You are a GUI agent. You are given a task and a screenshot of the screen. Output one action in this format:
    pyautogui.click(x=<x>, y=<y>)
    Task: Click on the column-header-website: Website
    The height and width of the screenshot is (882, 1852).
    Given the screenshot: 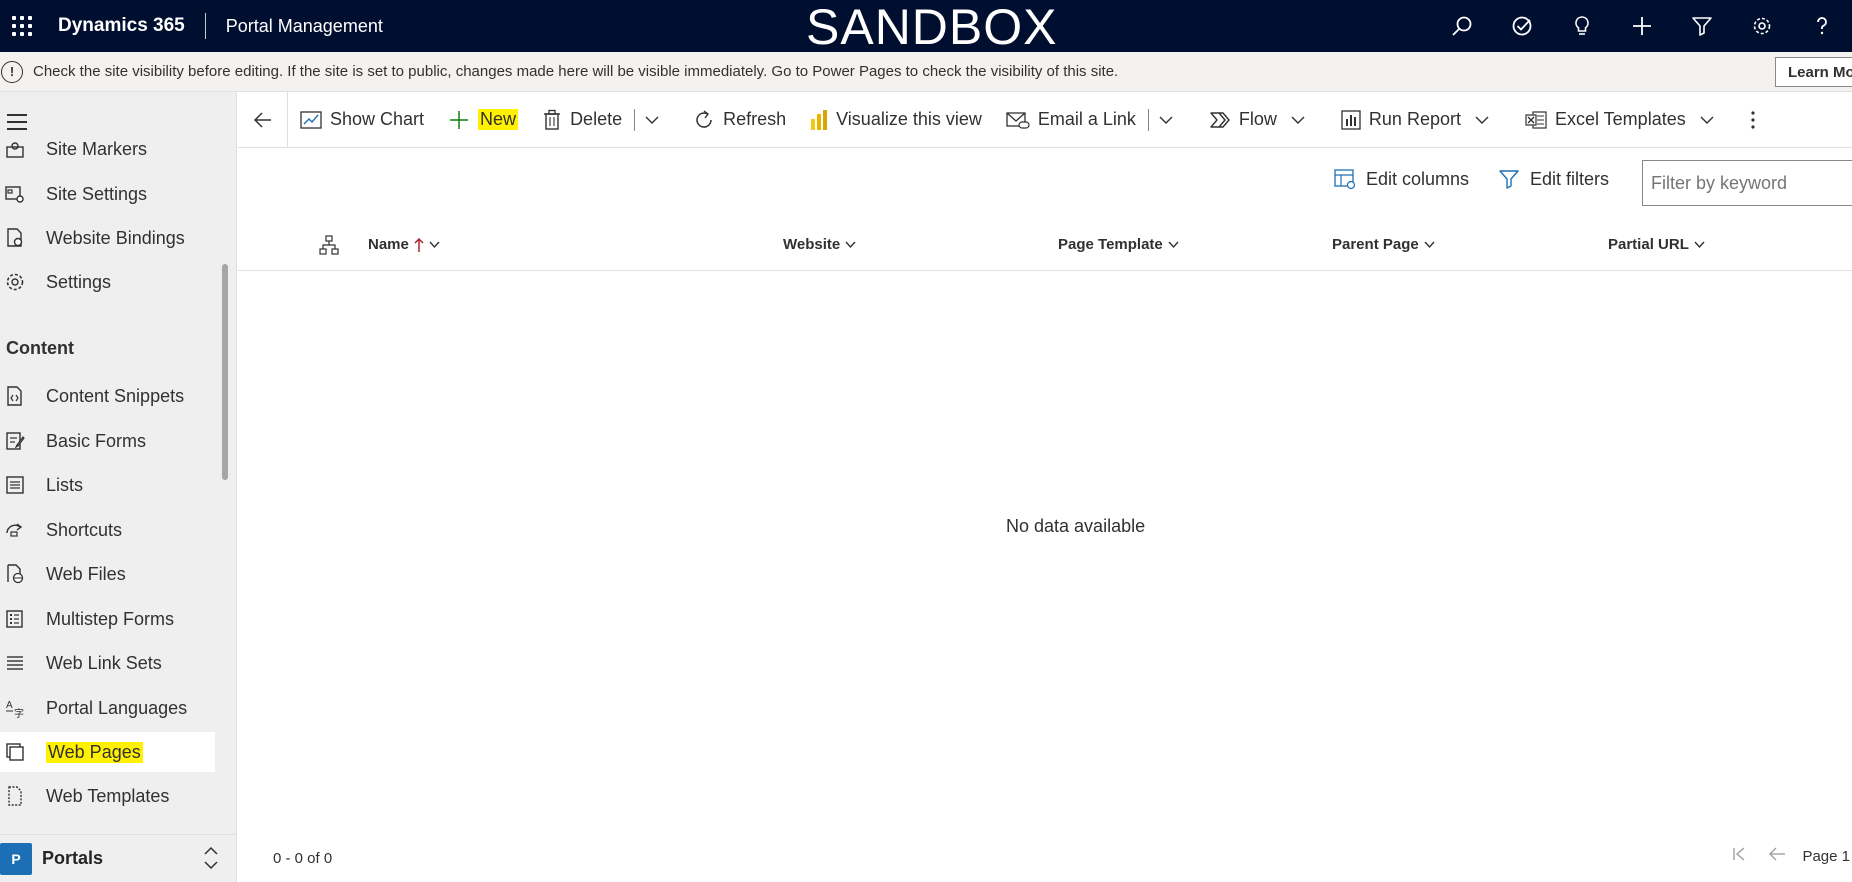 What is the action you would take?
    pyautogui.click(x=819, y=244)
    